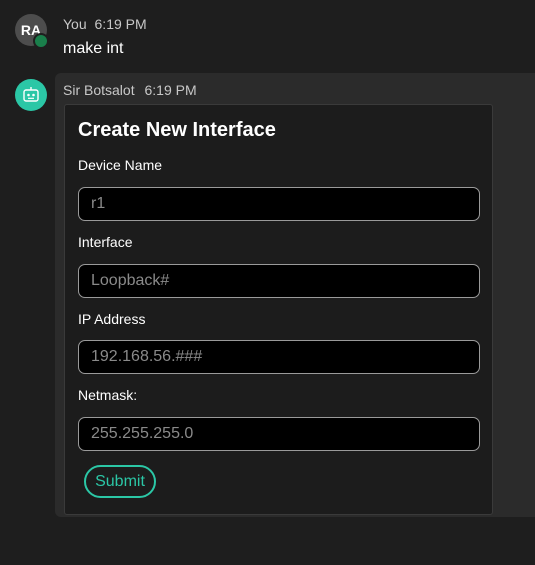 The height and width of the screenshot is (565, 535). I want to click on message-text: make int, so click(93, 48).